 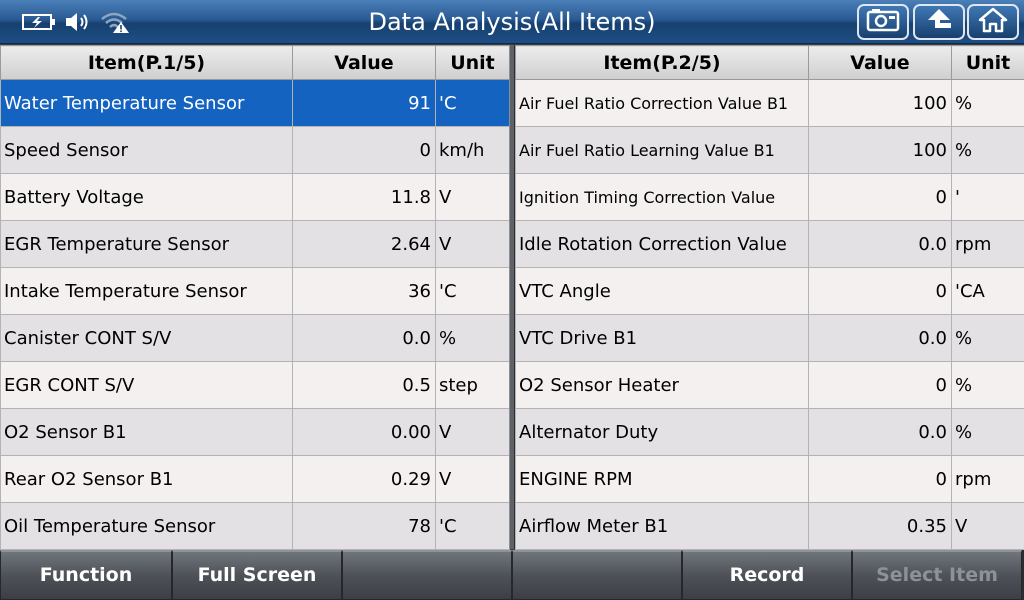 What do you see at coordinates (146, 244) in the screenshot?
I see `item-name: EGR Temperature Sensor` at bounding box center [146, 244].